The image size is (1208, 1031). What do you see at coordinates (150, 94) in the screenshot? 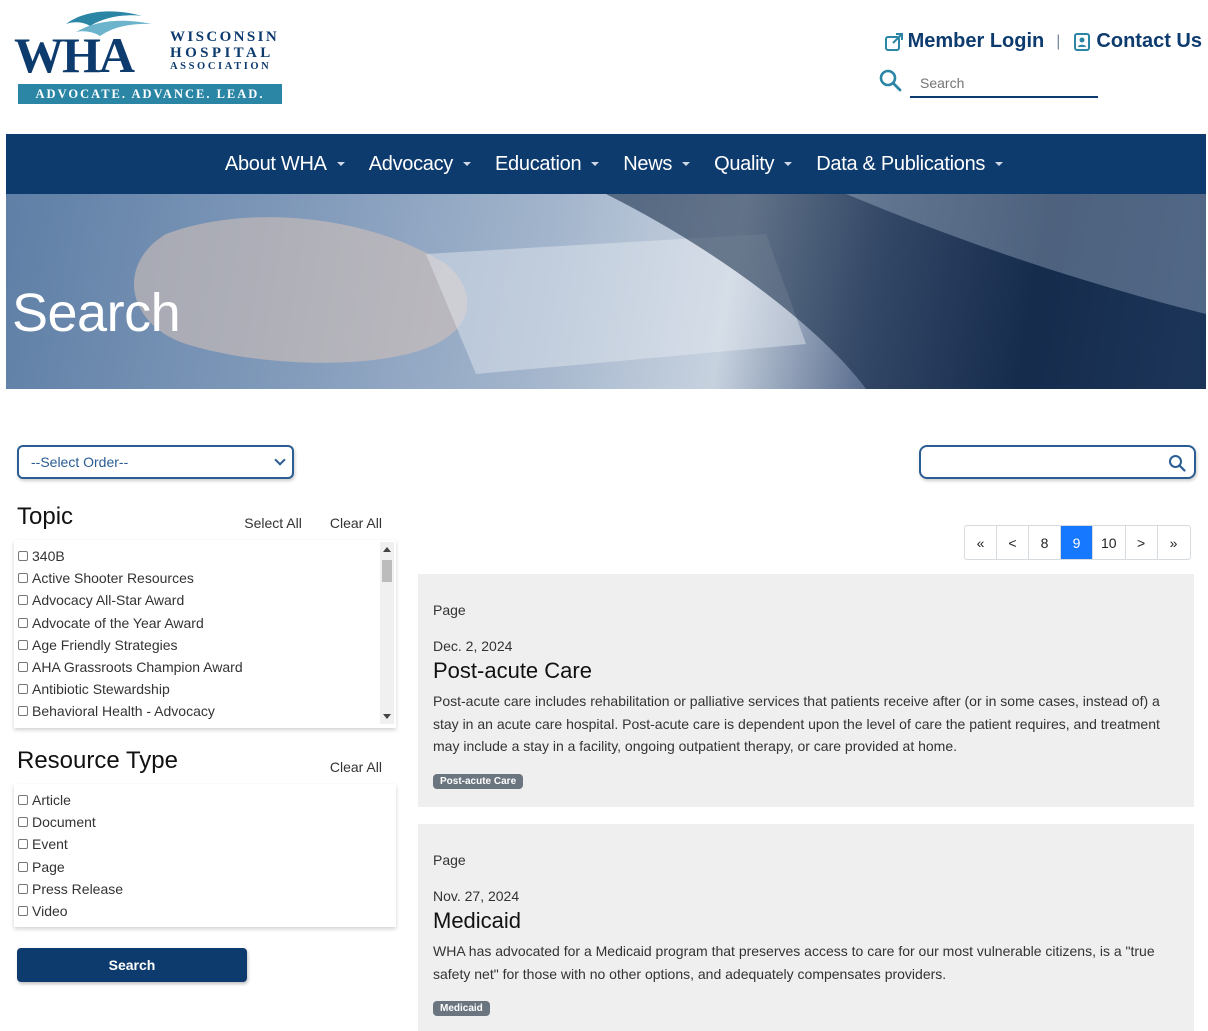
I see `logo-tagline: ADVOCATE. ADVANCE. LEAD.` at bounding box center [150, 94].